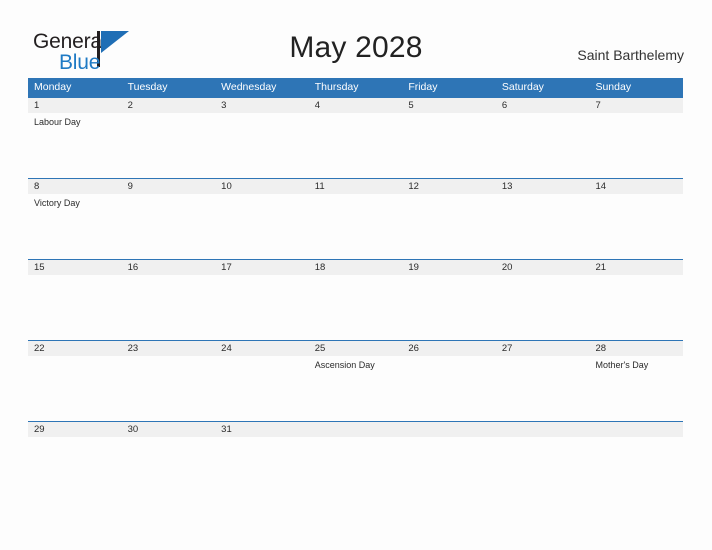 The image size is (712, 550). I want to click on day-number: 22, so click(75, 348).